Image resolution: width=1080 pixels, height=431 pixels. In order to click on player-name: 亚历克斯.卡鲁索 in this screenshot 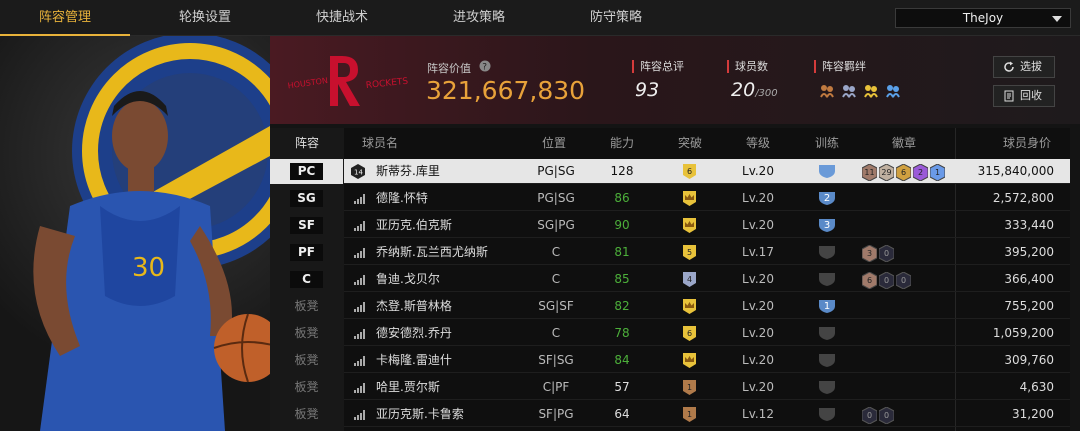, I will do `click(420, 414)`.